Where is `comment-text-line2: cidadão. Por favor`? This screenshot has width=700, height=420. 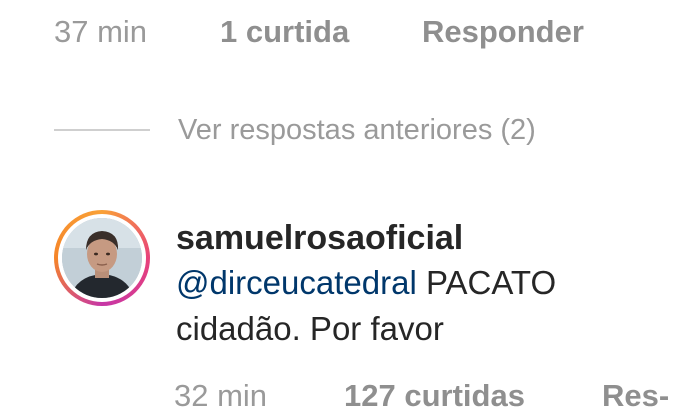
comment-text-line2: cidadão. Por favor is located at coordinates (310, 328).